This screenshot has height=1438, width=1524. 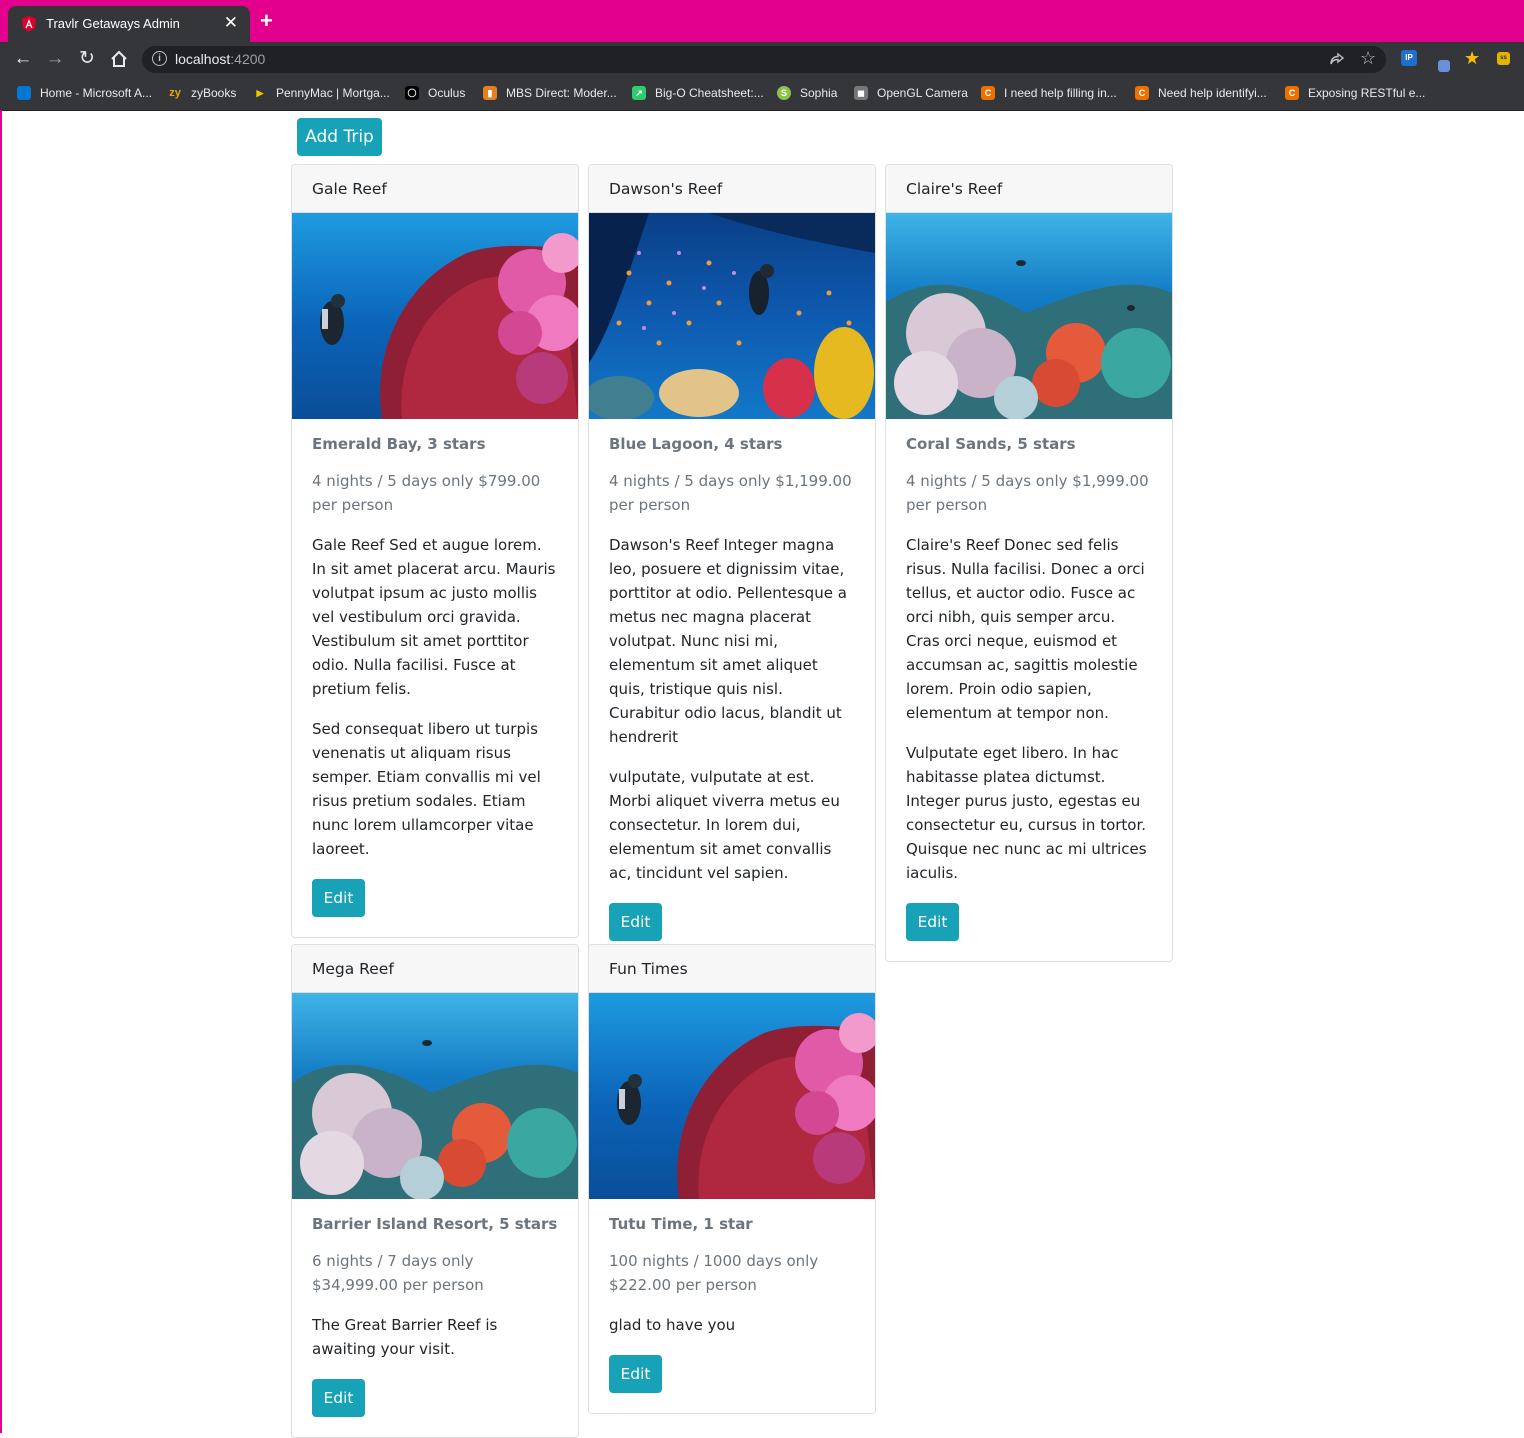 I want to click on trip-name: Dawson's Reef, so click(x=732, y=189).